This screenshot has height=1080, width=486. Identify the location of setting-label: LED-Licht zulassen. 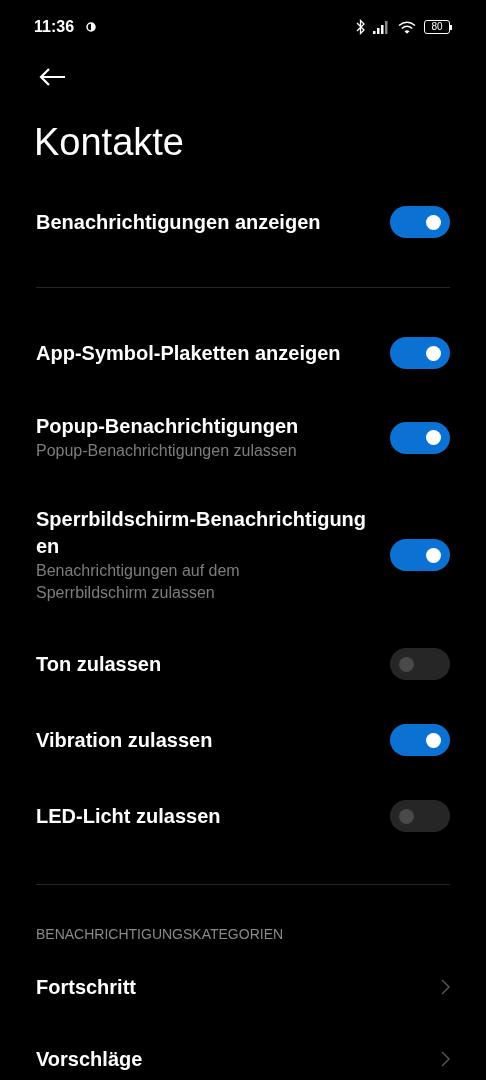
(129, 816).